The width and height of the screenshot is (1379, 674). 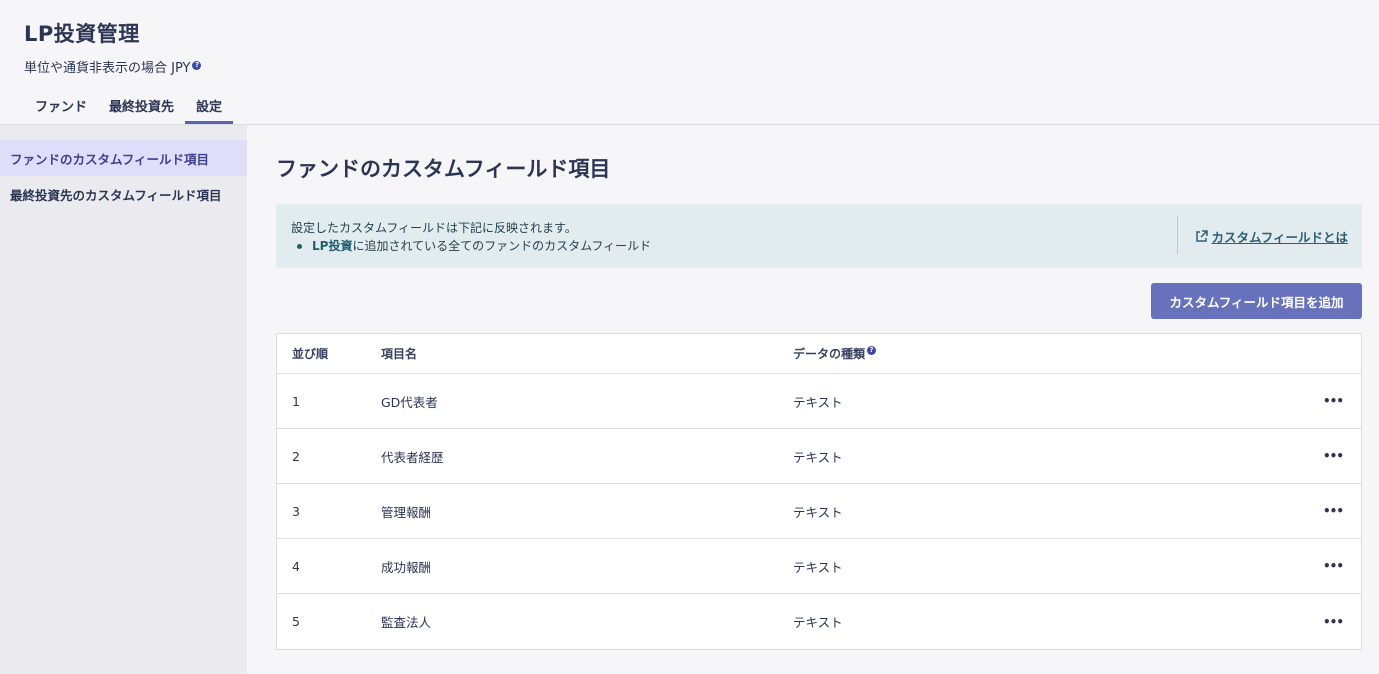 What do you see at coordinates (123, 399) in the screenshot?
I see `sidebar: ファンドのカスタムフィールド項目 最終投資先のカスタムフィールド項目` at bounding box center [123, 399].